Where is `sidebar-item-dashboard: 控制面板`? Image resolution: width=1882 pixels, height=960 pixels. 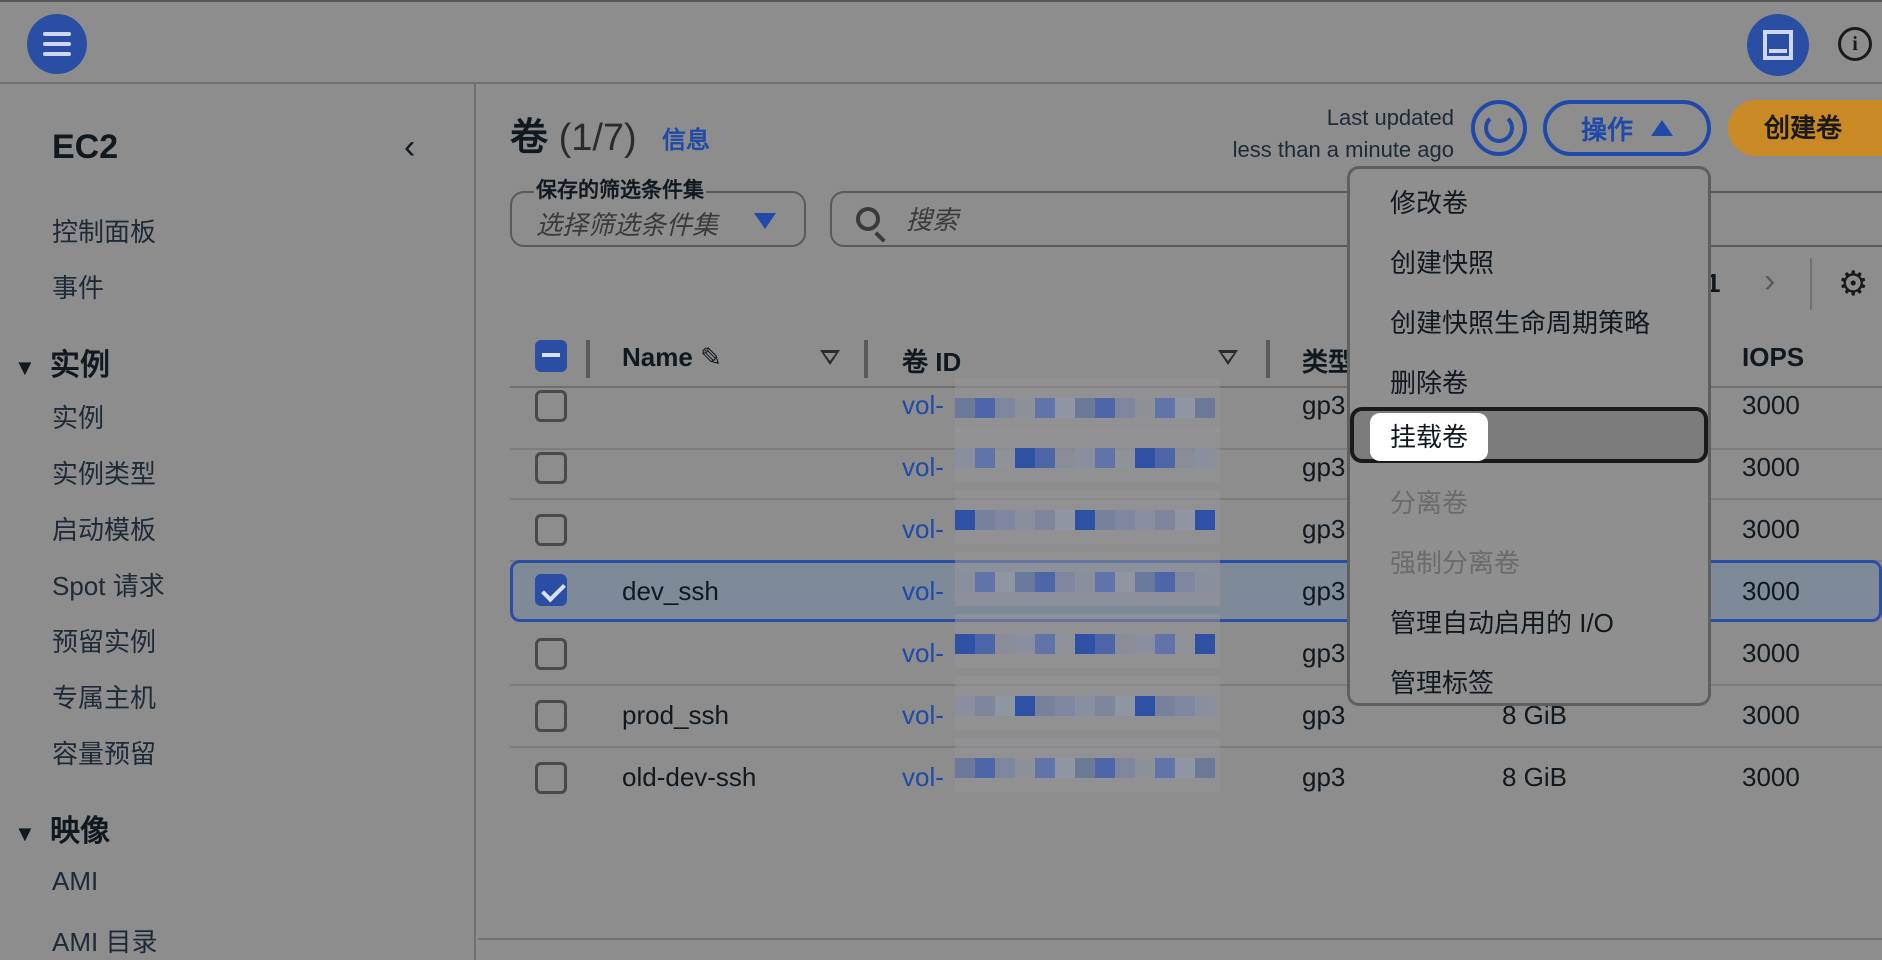
sidebar-item-dashboard: 控制面板 is located at coordinates (104, 230).